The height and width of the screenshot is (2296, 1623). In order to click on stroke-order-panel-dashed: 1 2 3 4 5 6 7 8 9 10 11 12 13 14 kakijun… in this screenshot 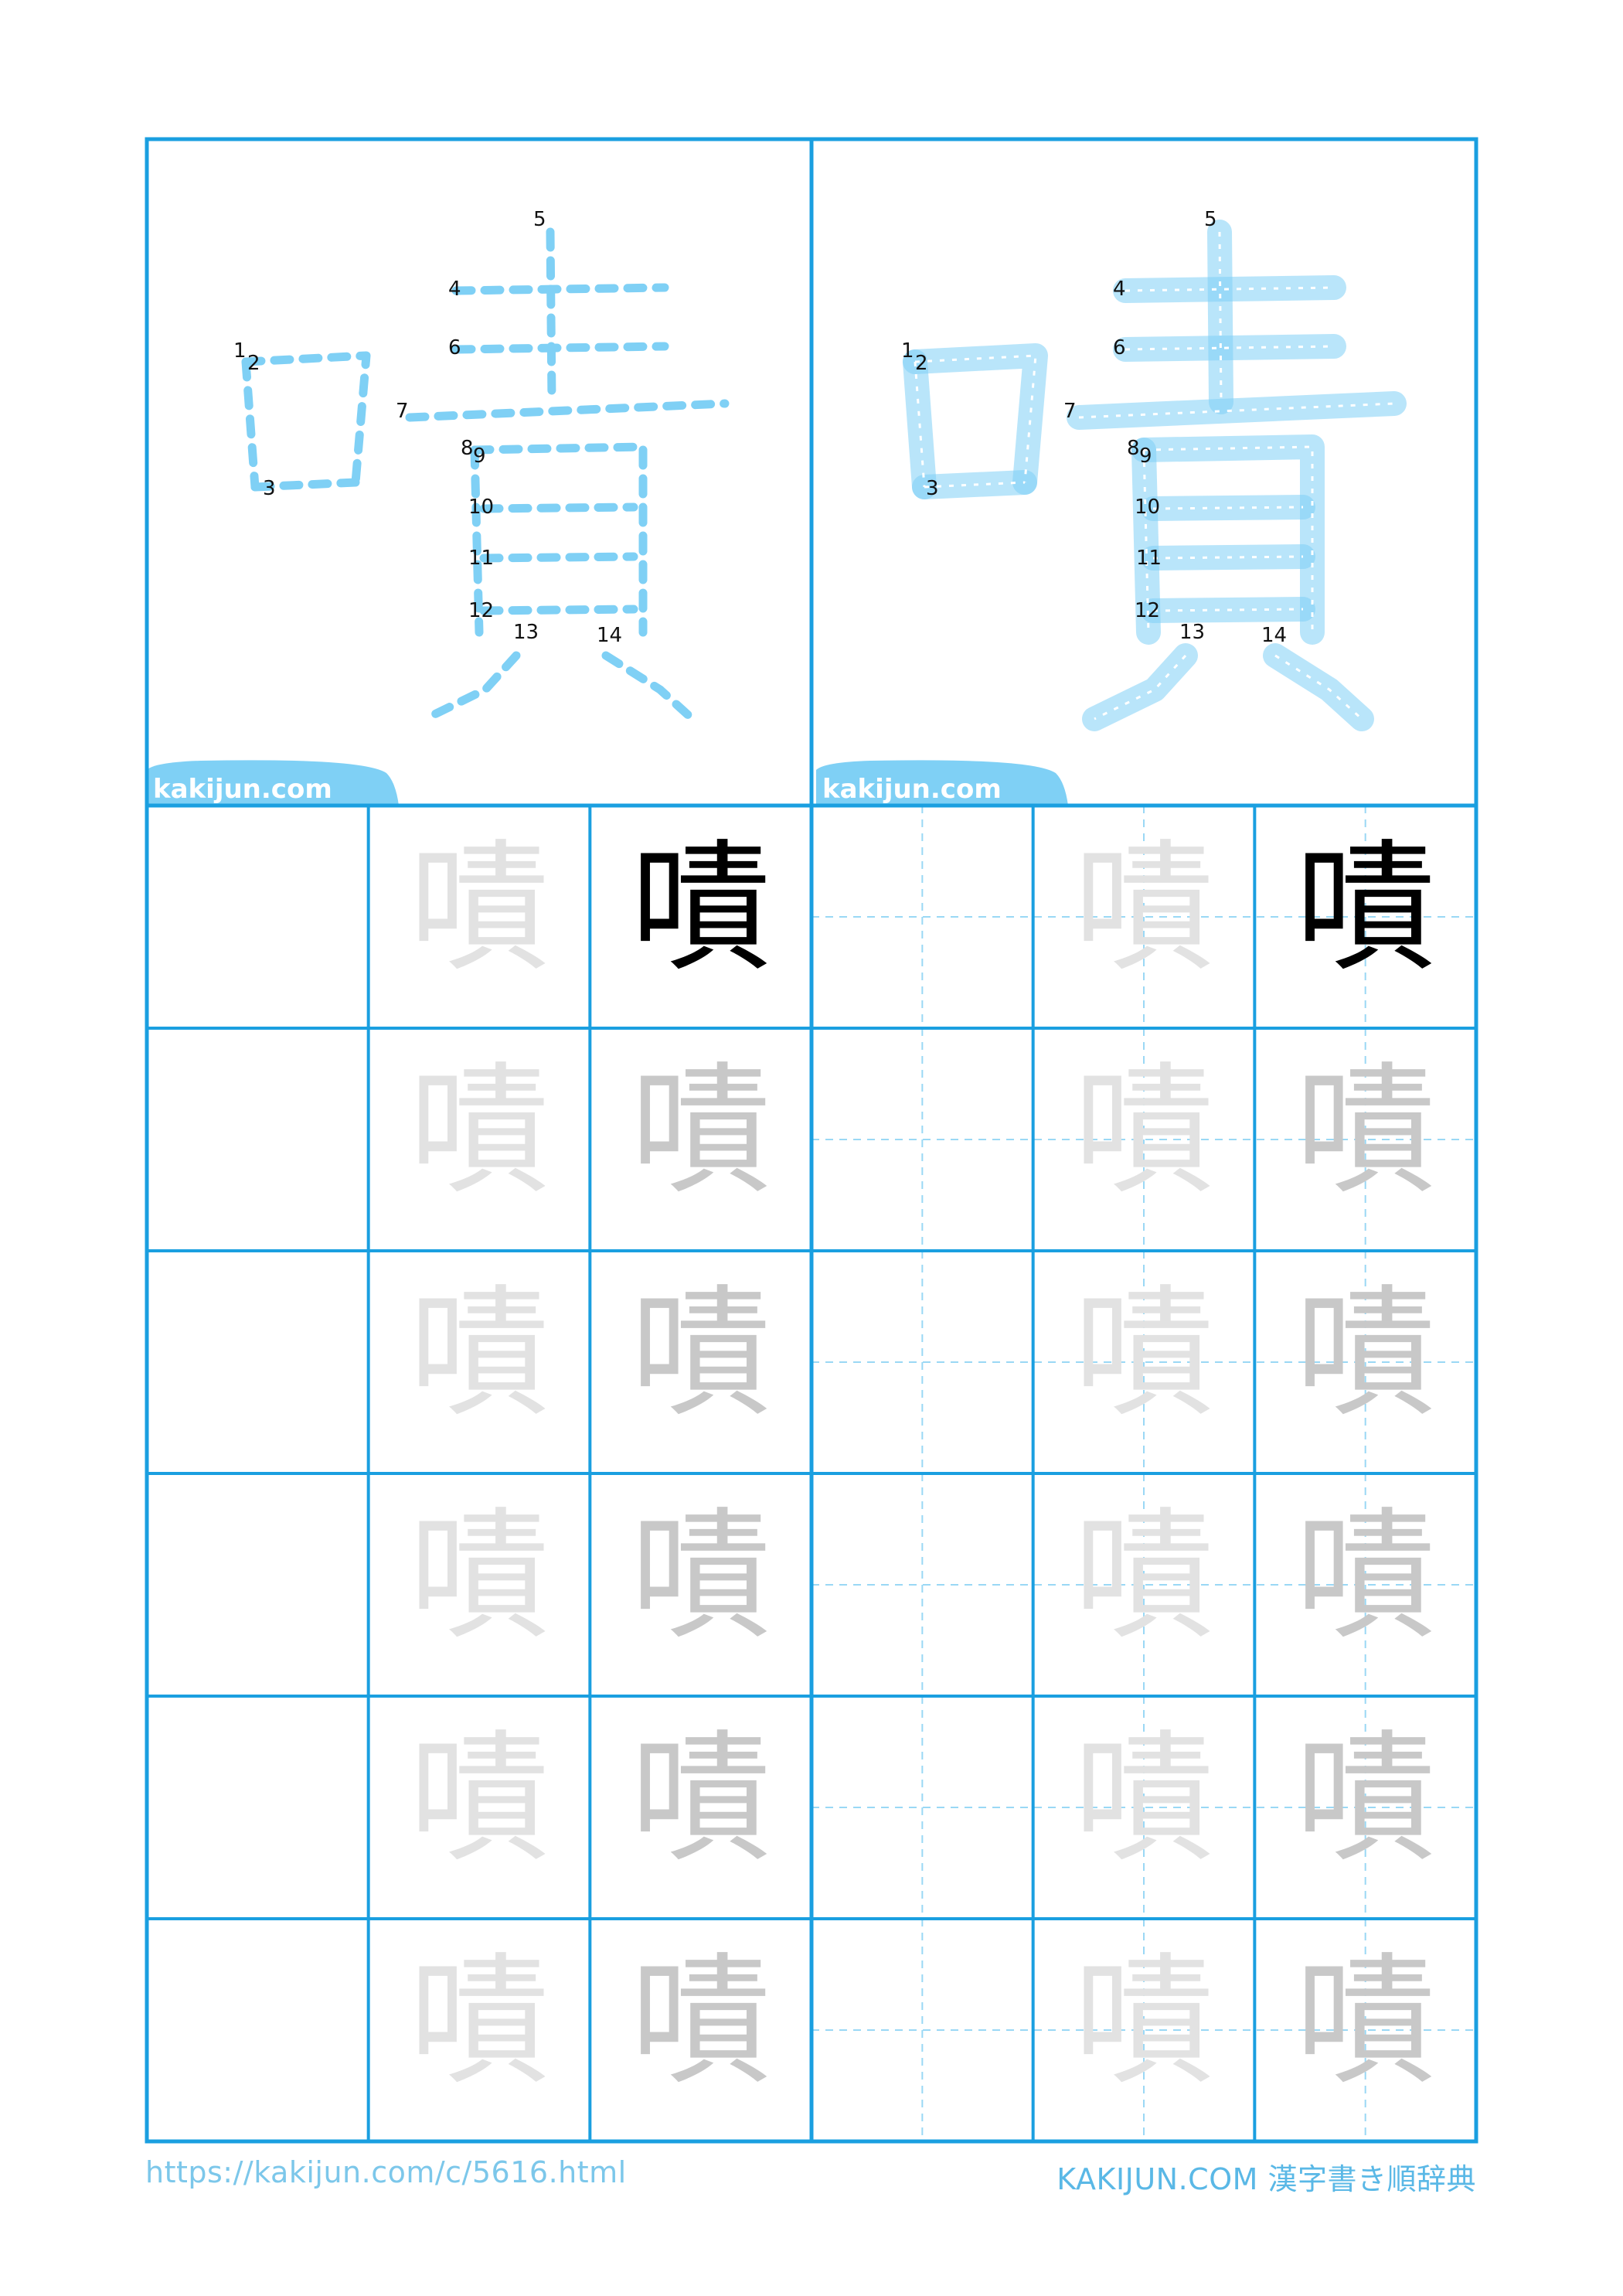, I will do `click(436, 507)`.